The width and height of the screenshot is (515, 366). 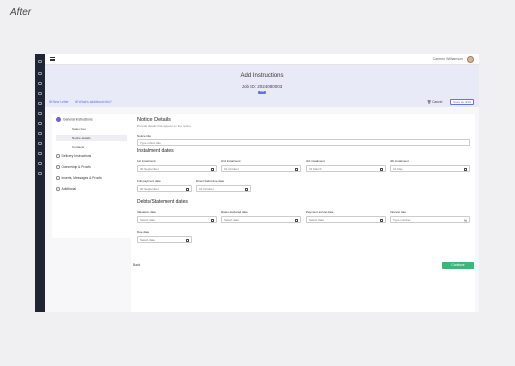 I want to click on inst1-label: 1st instalment, so click(x=146, y=161).